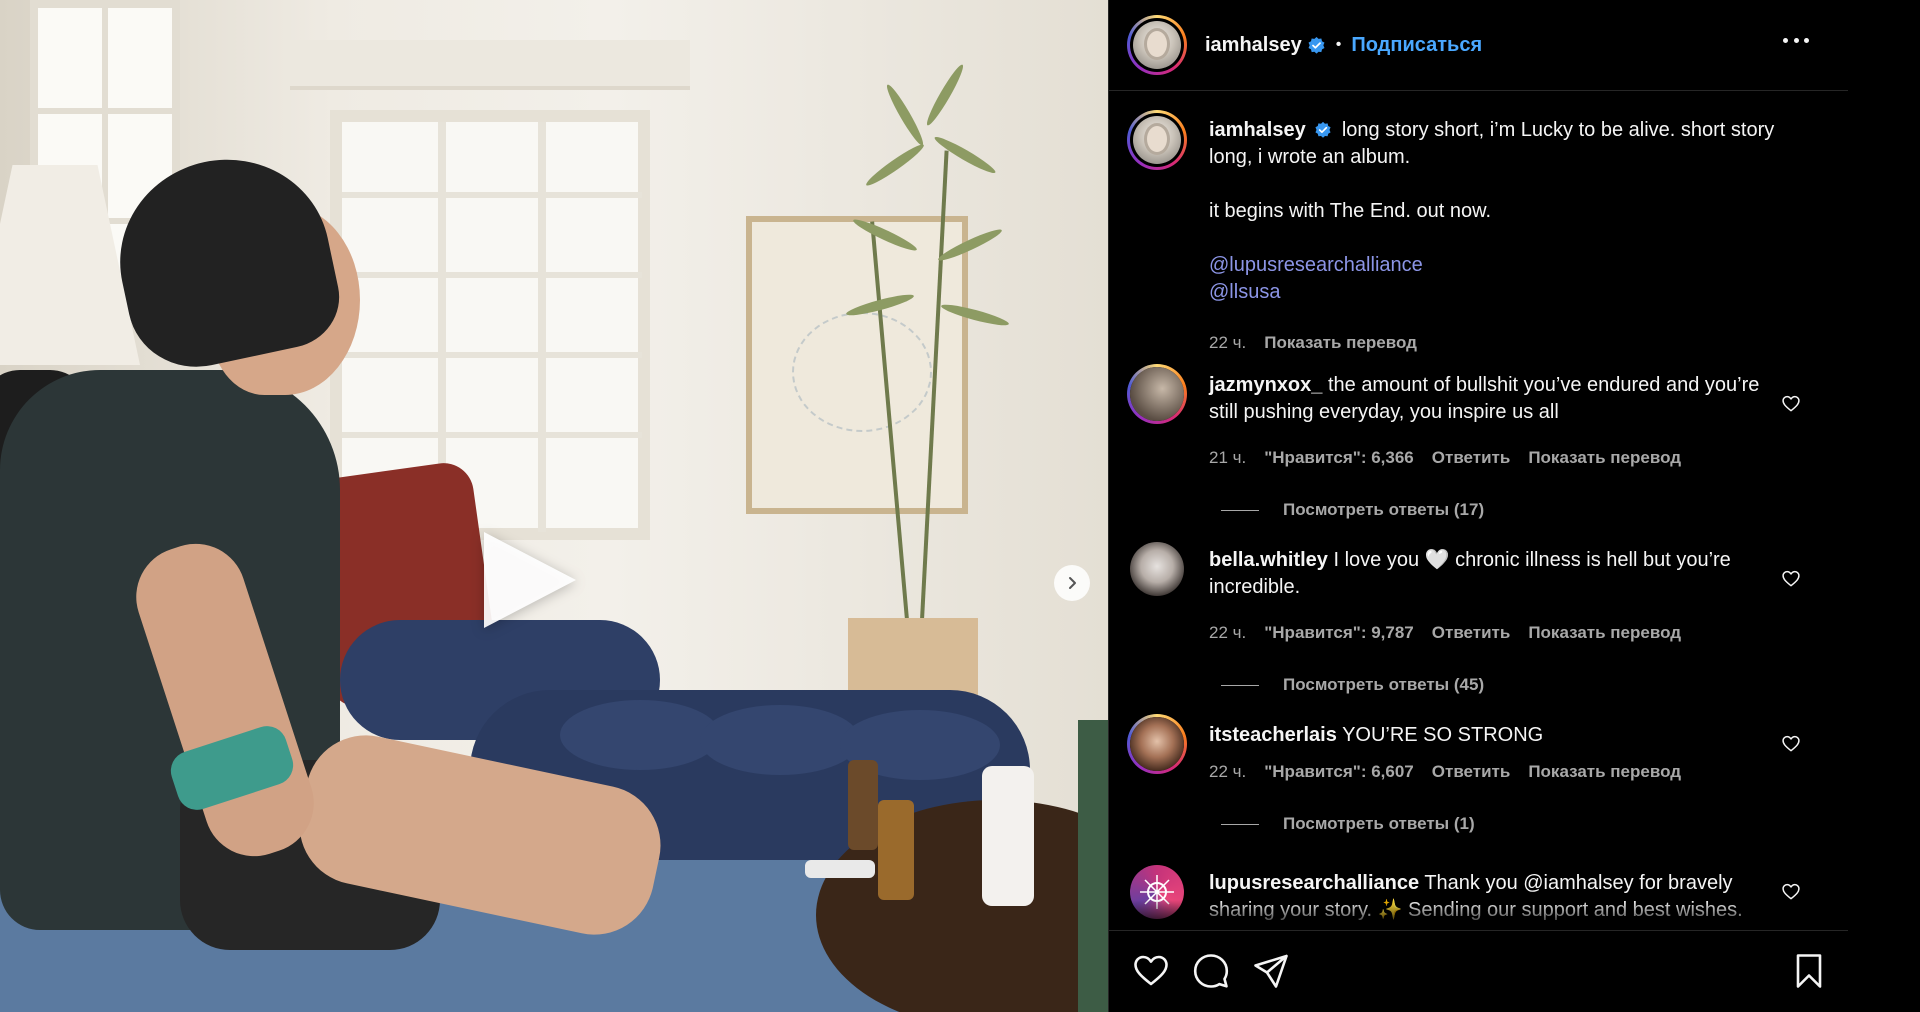 Image resolution: width=1920 pixels, height=1012 pixels. Describe the element at coordinates (1499, 292) in the screenshot. I see `caption-mention-2: @llsusa` at that location.